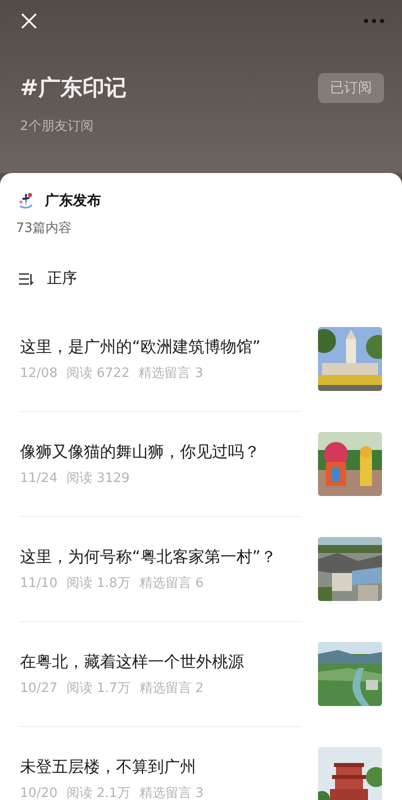 This screenshot has height=800, width=402. Describe the element at coordinates (62, 278) in the screenshot. I see `sort-order-toggle: 正序` at that location.